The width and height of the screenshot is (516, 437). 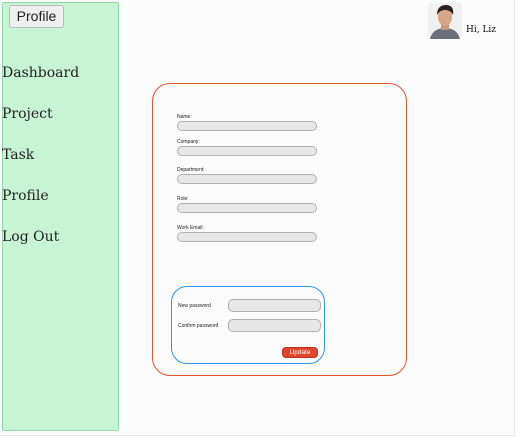 I want to click on sidebar-item-profile: Profile, so click(x=40, y=206).